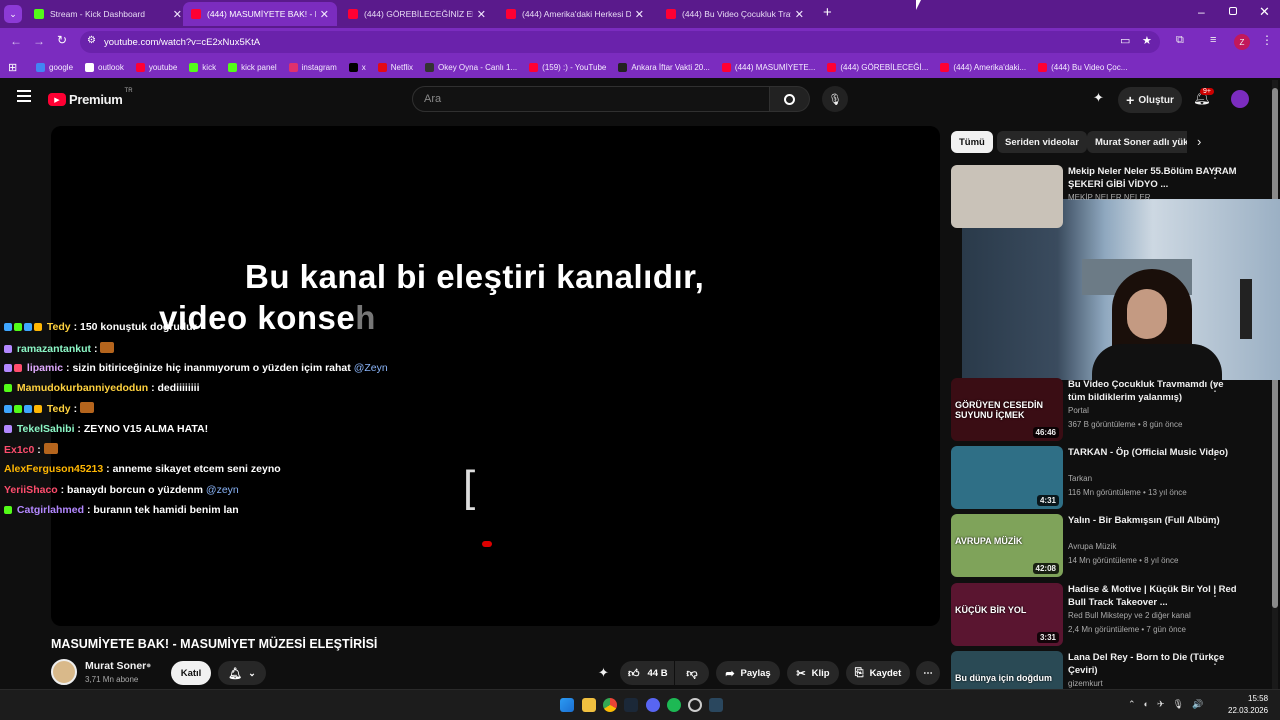 This screenshot has width=1280, height=720. I want to click on sparkle-icon: ✦, so click(603, 673).